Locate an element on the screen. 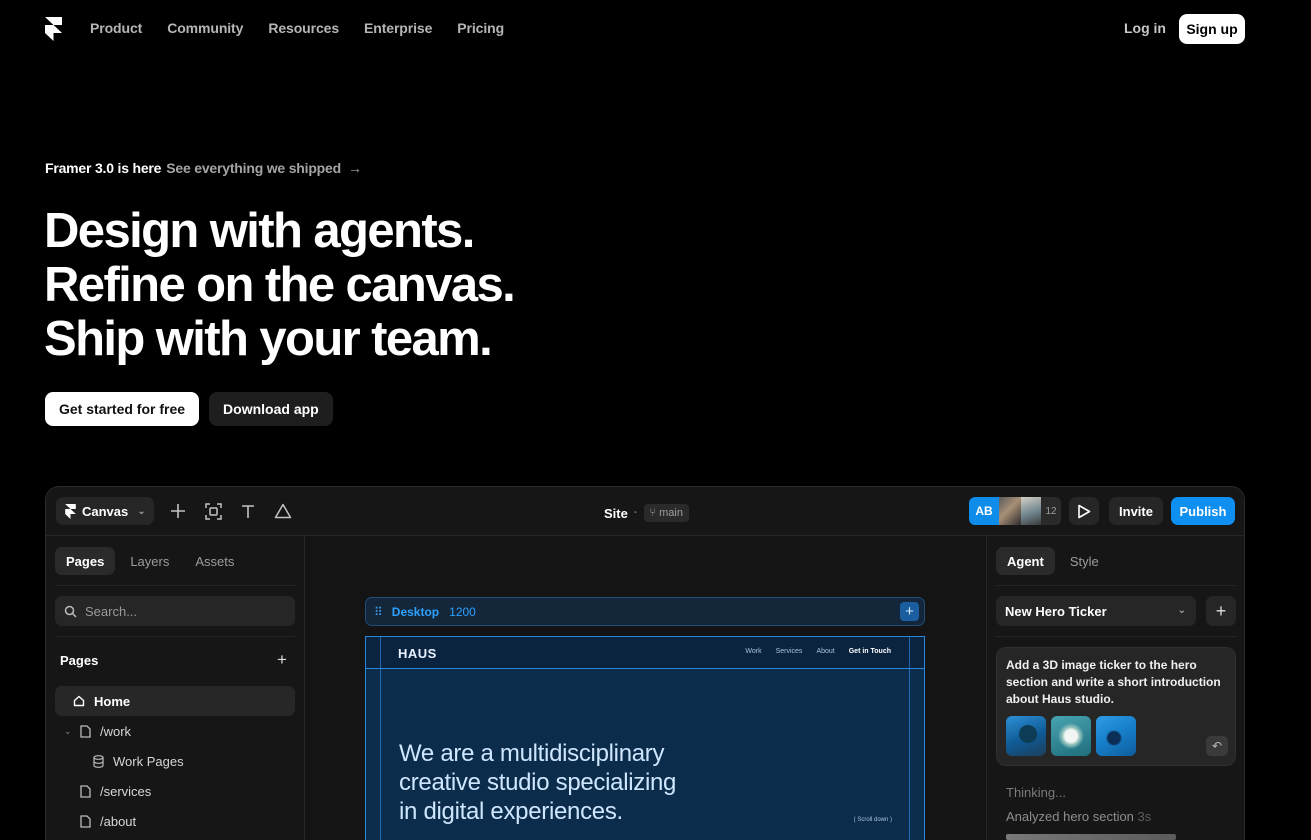  hero-line: in digital experiences. is located at coordinates (511, 811).